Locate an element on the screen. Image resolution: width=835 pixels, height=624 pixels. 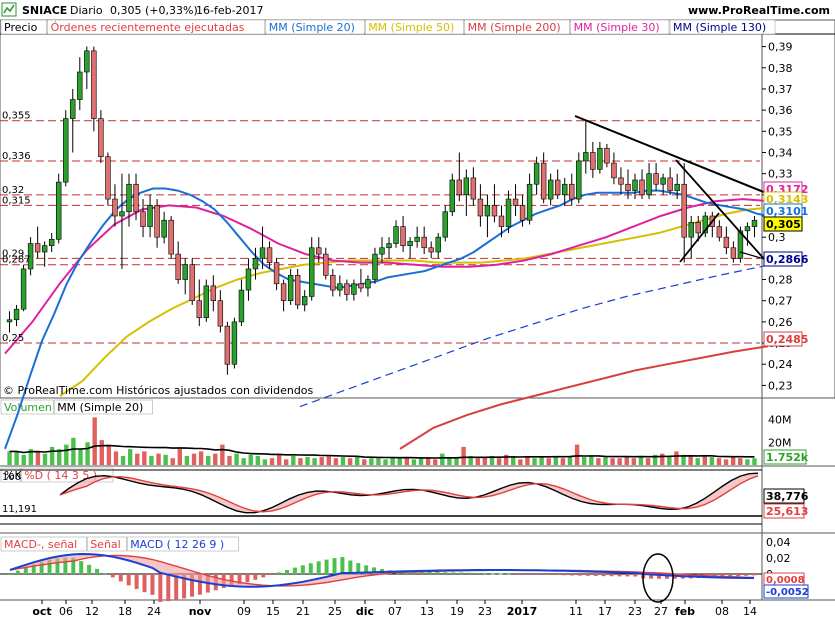
volume-legend: Volumen MM (Simple 20) is located at coordinates (76, 407).